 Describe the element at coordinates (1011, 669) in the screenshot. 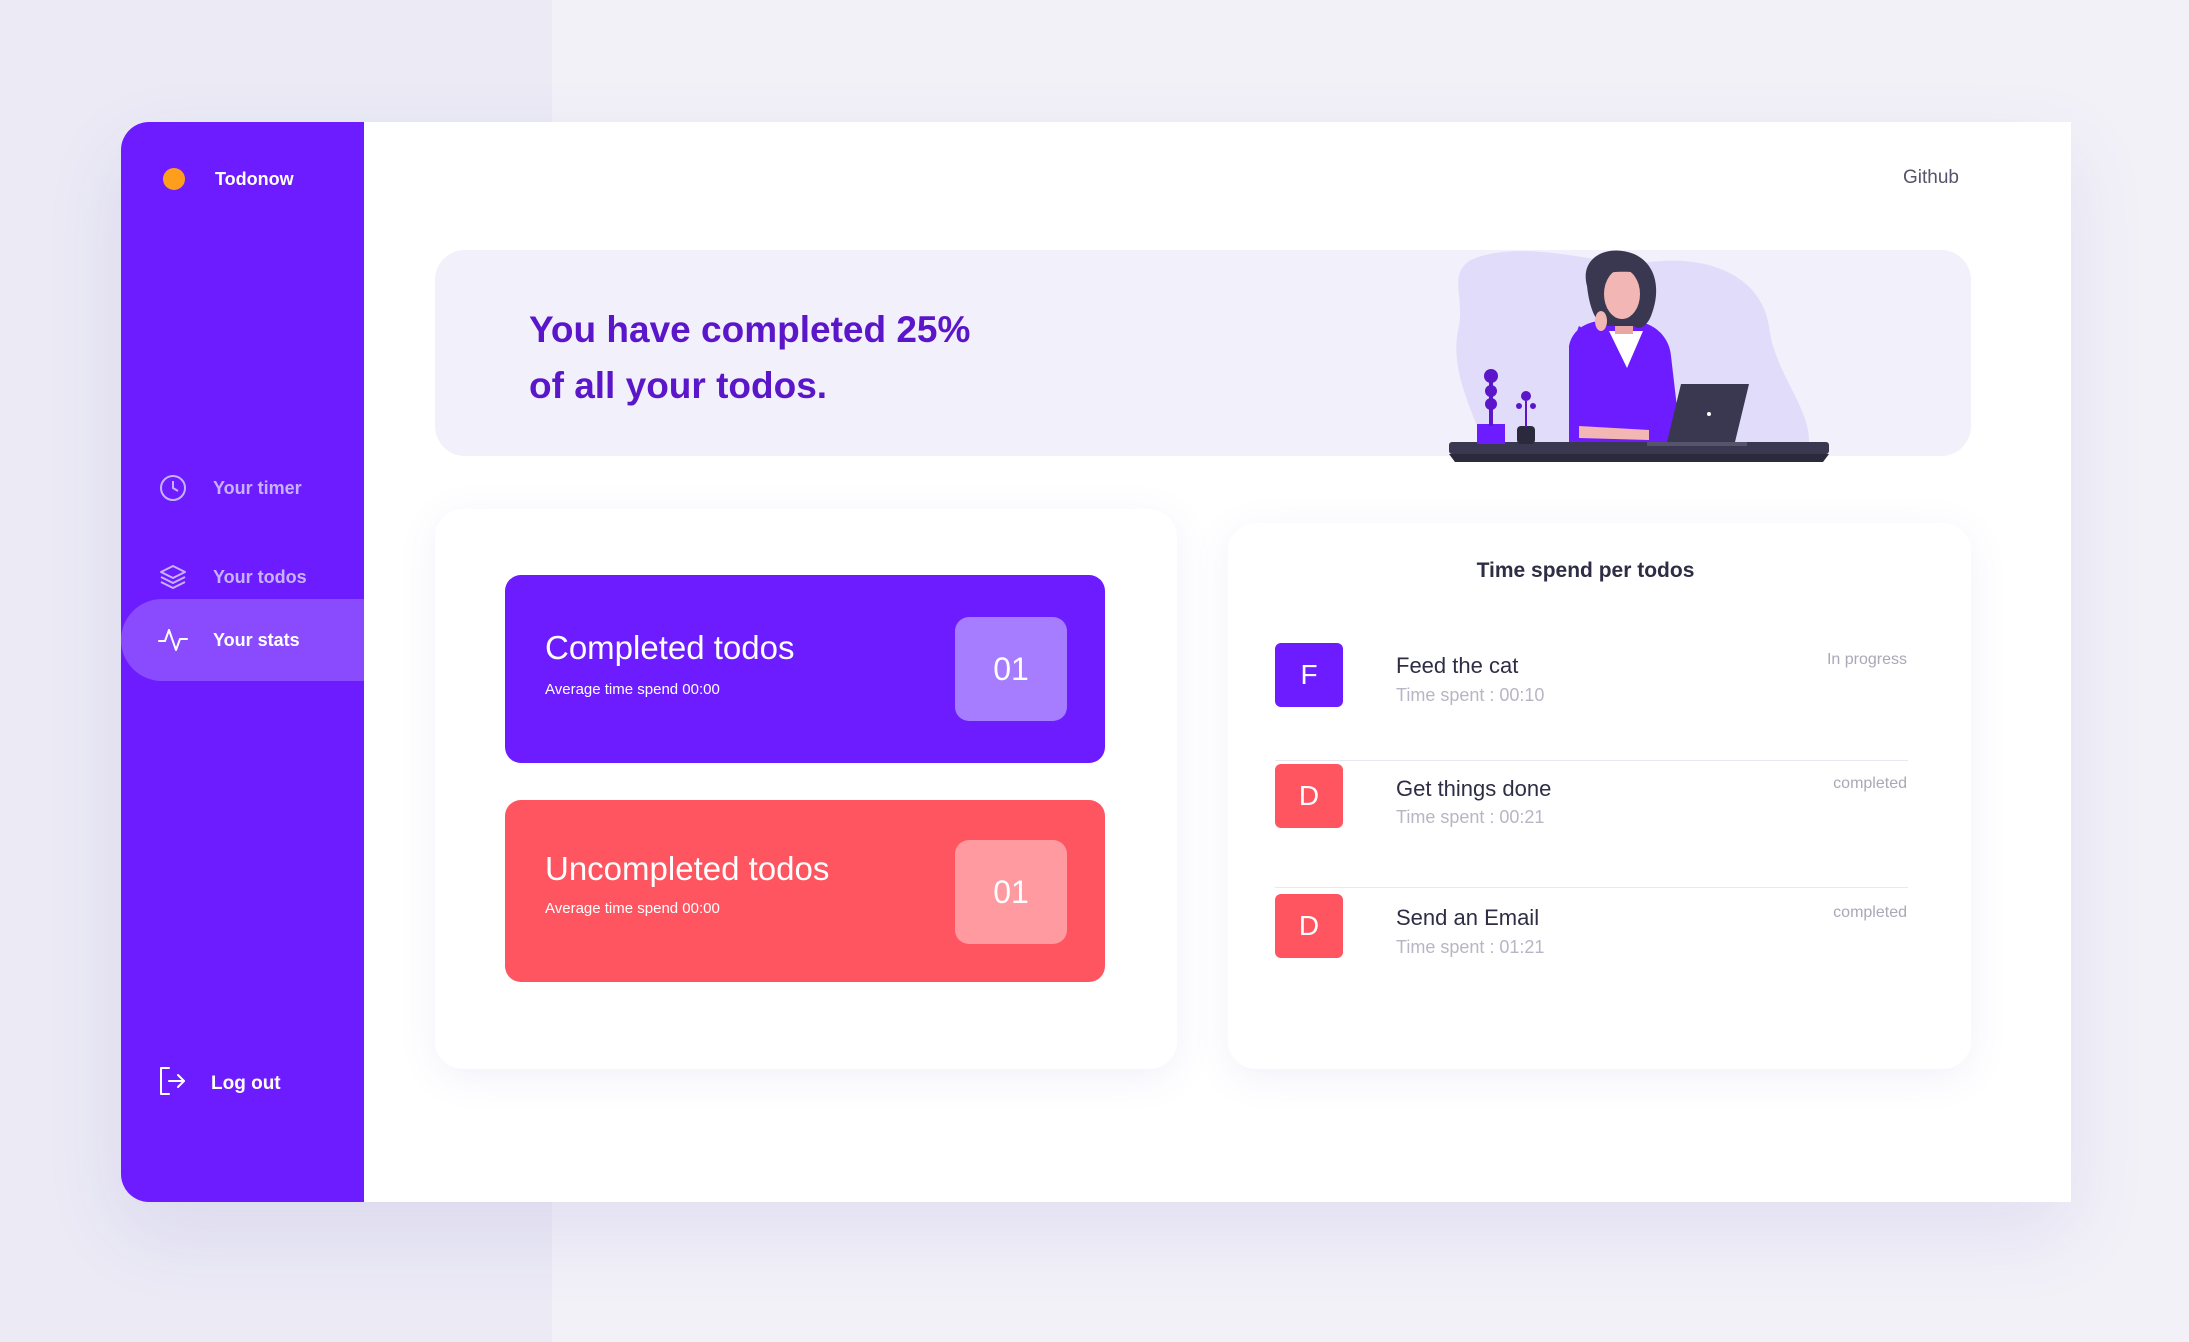

I see `completed-todos-count: 01` at that location.